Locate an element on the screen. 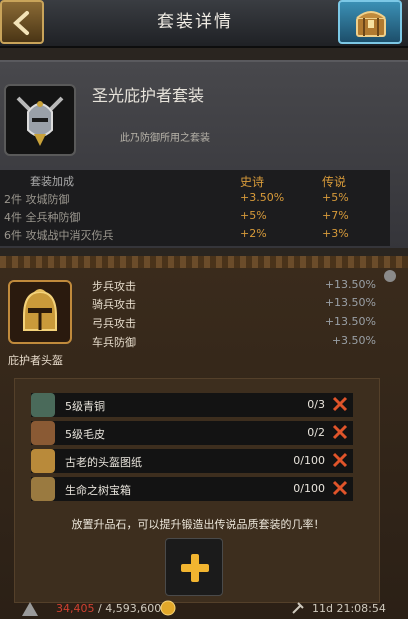 This screenshot has height=619, width=408. resource-current: 34,405 is located at coordinates (75, 608).